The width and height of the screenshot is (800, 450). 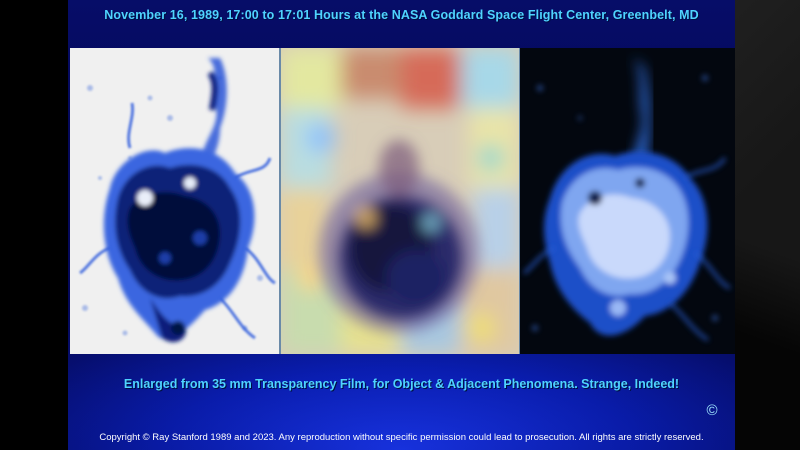 I want to click on copyright-icon: ©, so click(x=712, y=410).